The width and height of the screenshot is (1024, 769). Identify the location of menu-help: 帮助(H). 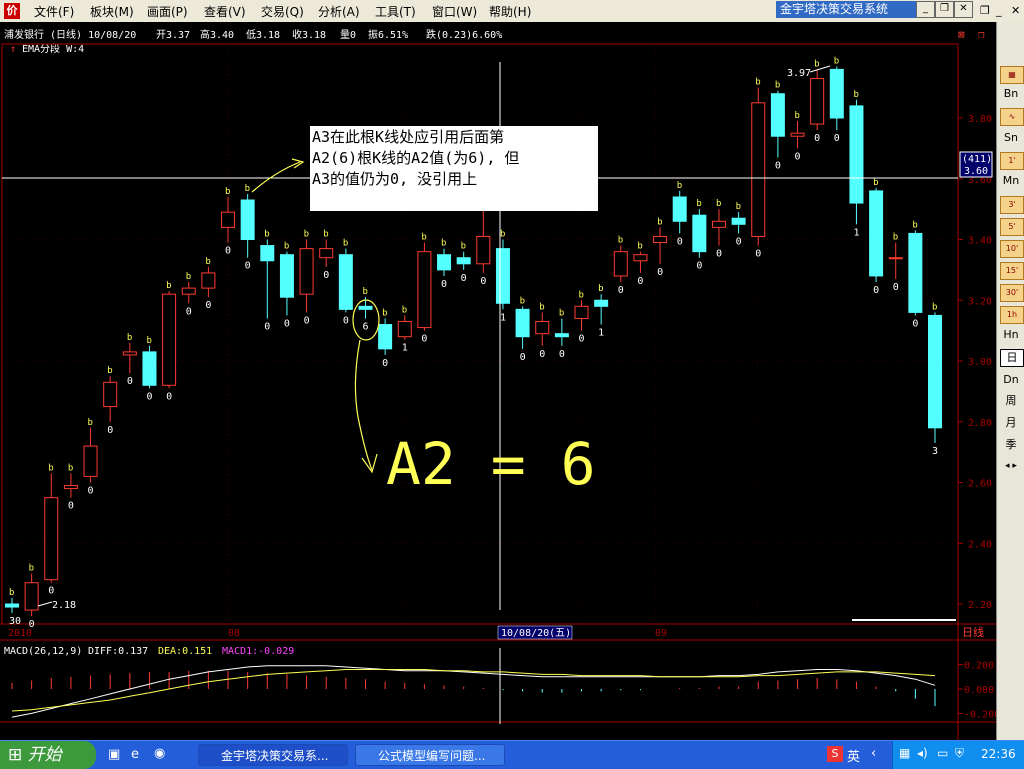
(510, 11).